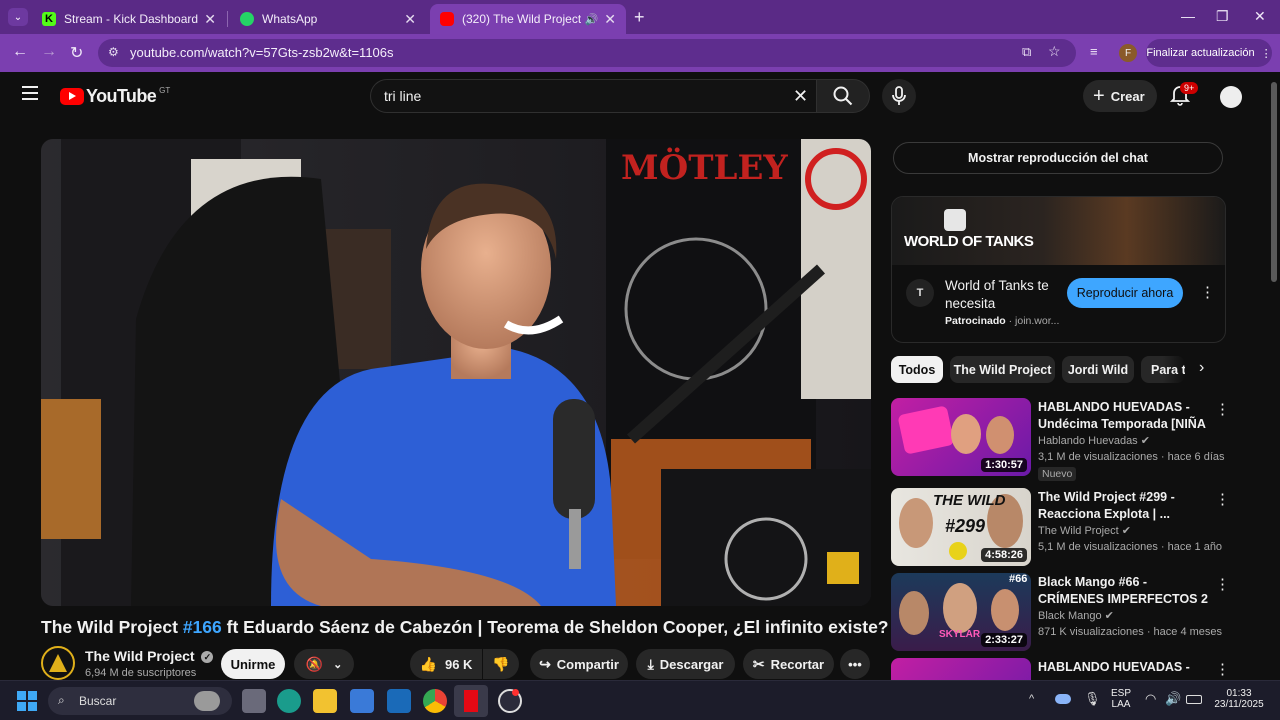  I want to click on edge-icon, so click(289, 701).